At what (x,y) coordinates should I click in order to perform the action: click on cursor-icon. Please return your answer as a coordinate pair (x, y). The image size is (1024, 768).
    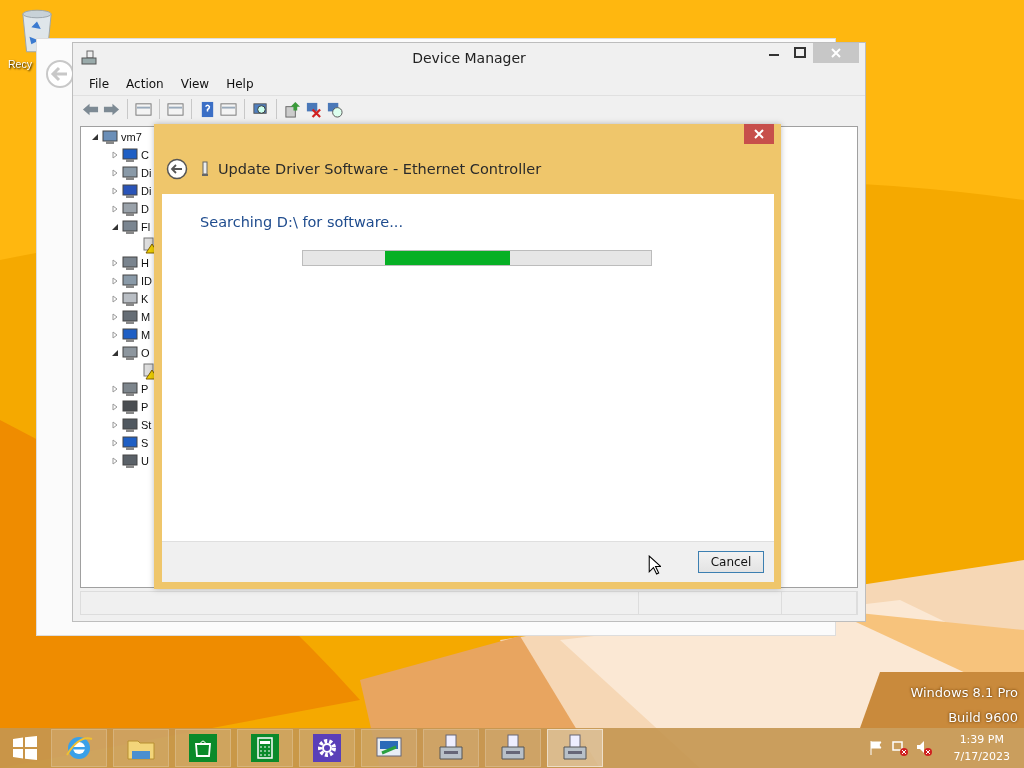
    Looking at the image, I should click on (654, 565).